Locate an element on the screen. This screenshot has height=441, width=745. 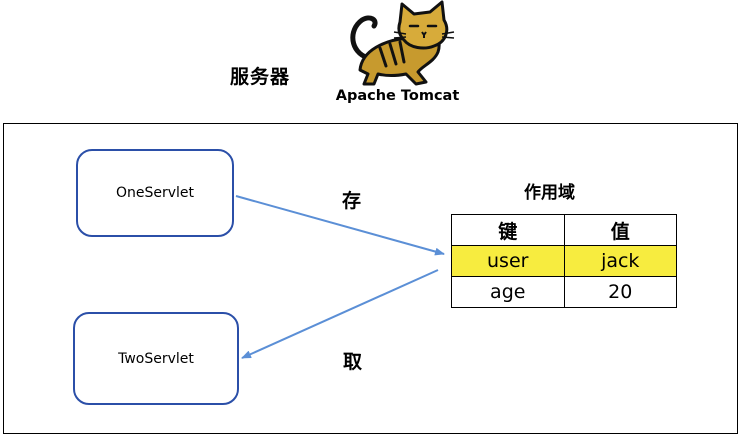
row-key: user is located at coordinates (508, 261).